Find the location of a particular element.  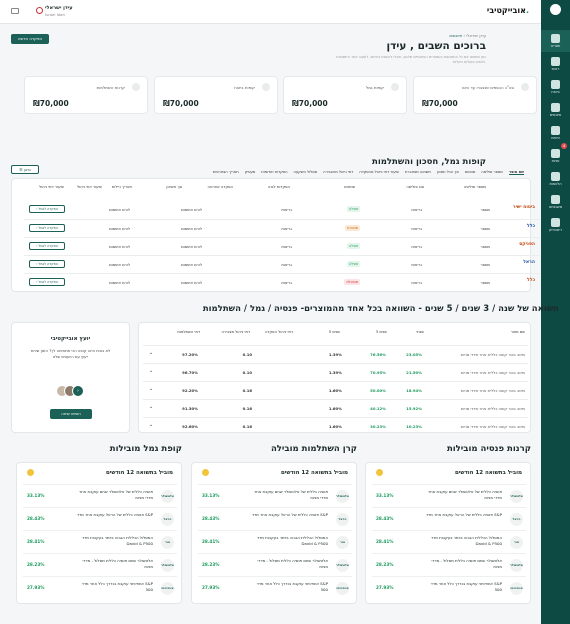

logo-icon is located at coordinates (555, 9).